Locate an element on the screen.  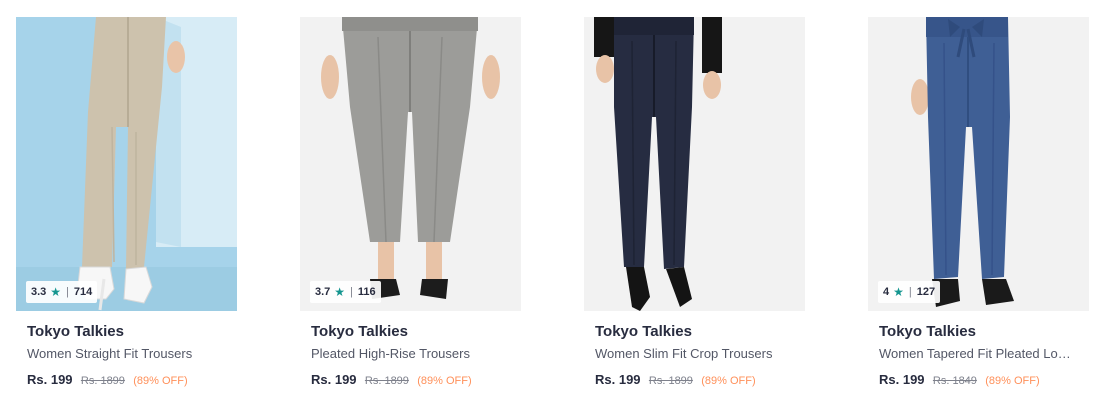
rating-badge: 3.3 ★ | 714 is located at coordinates (62, 292).